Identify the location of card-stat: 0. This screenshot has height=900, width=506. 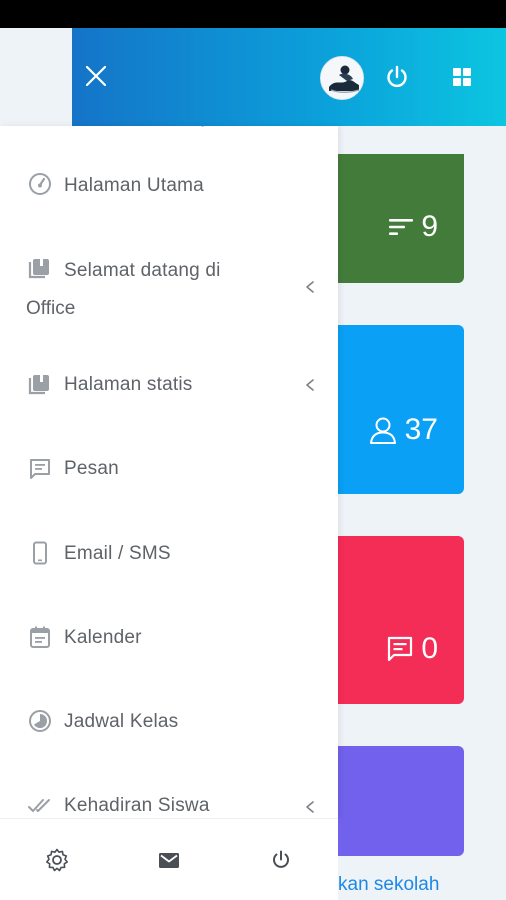
(411, 649).